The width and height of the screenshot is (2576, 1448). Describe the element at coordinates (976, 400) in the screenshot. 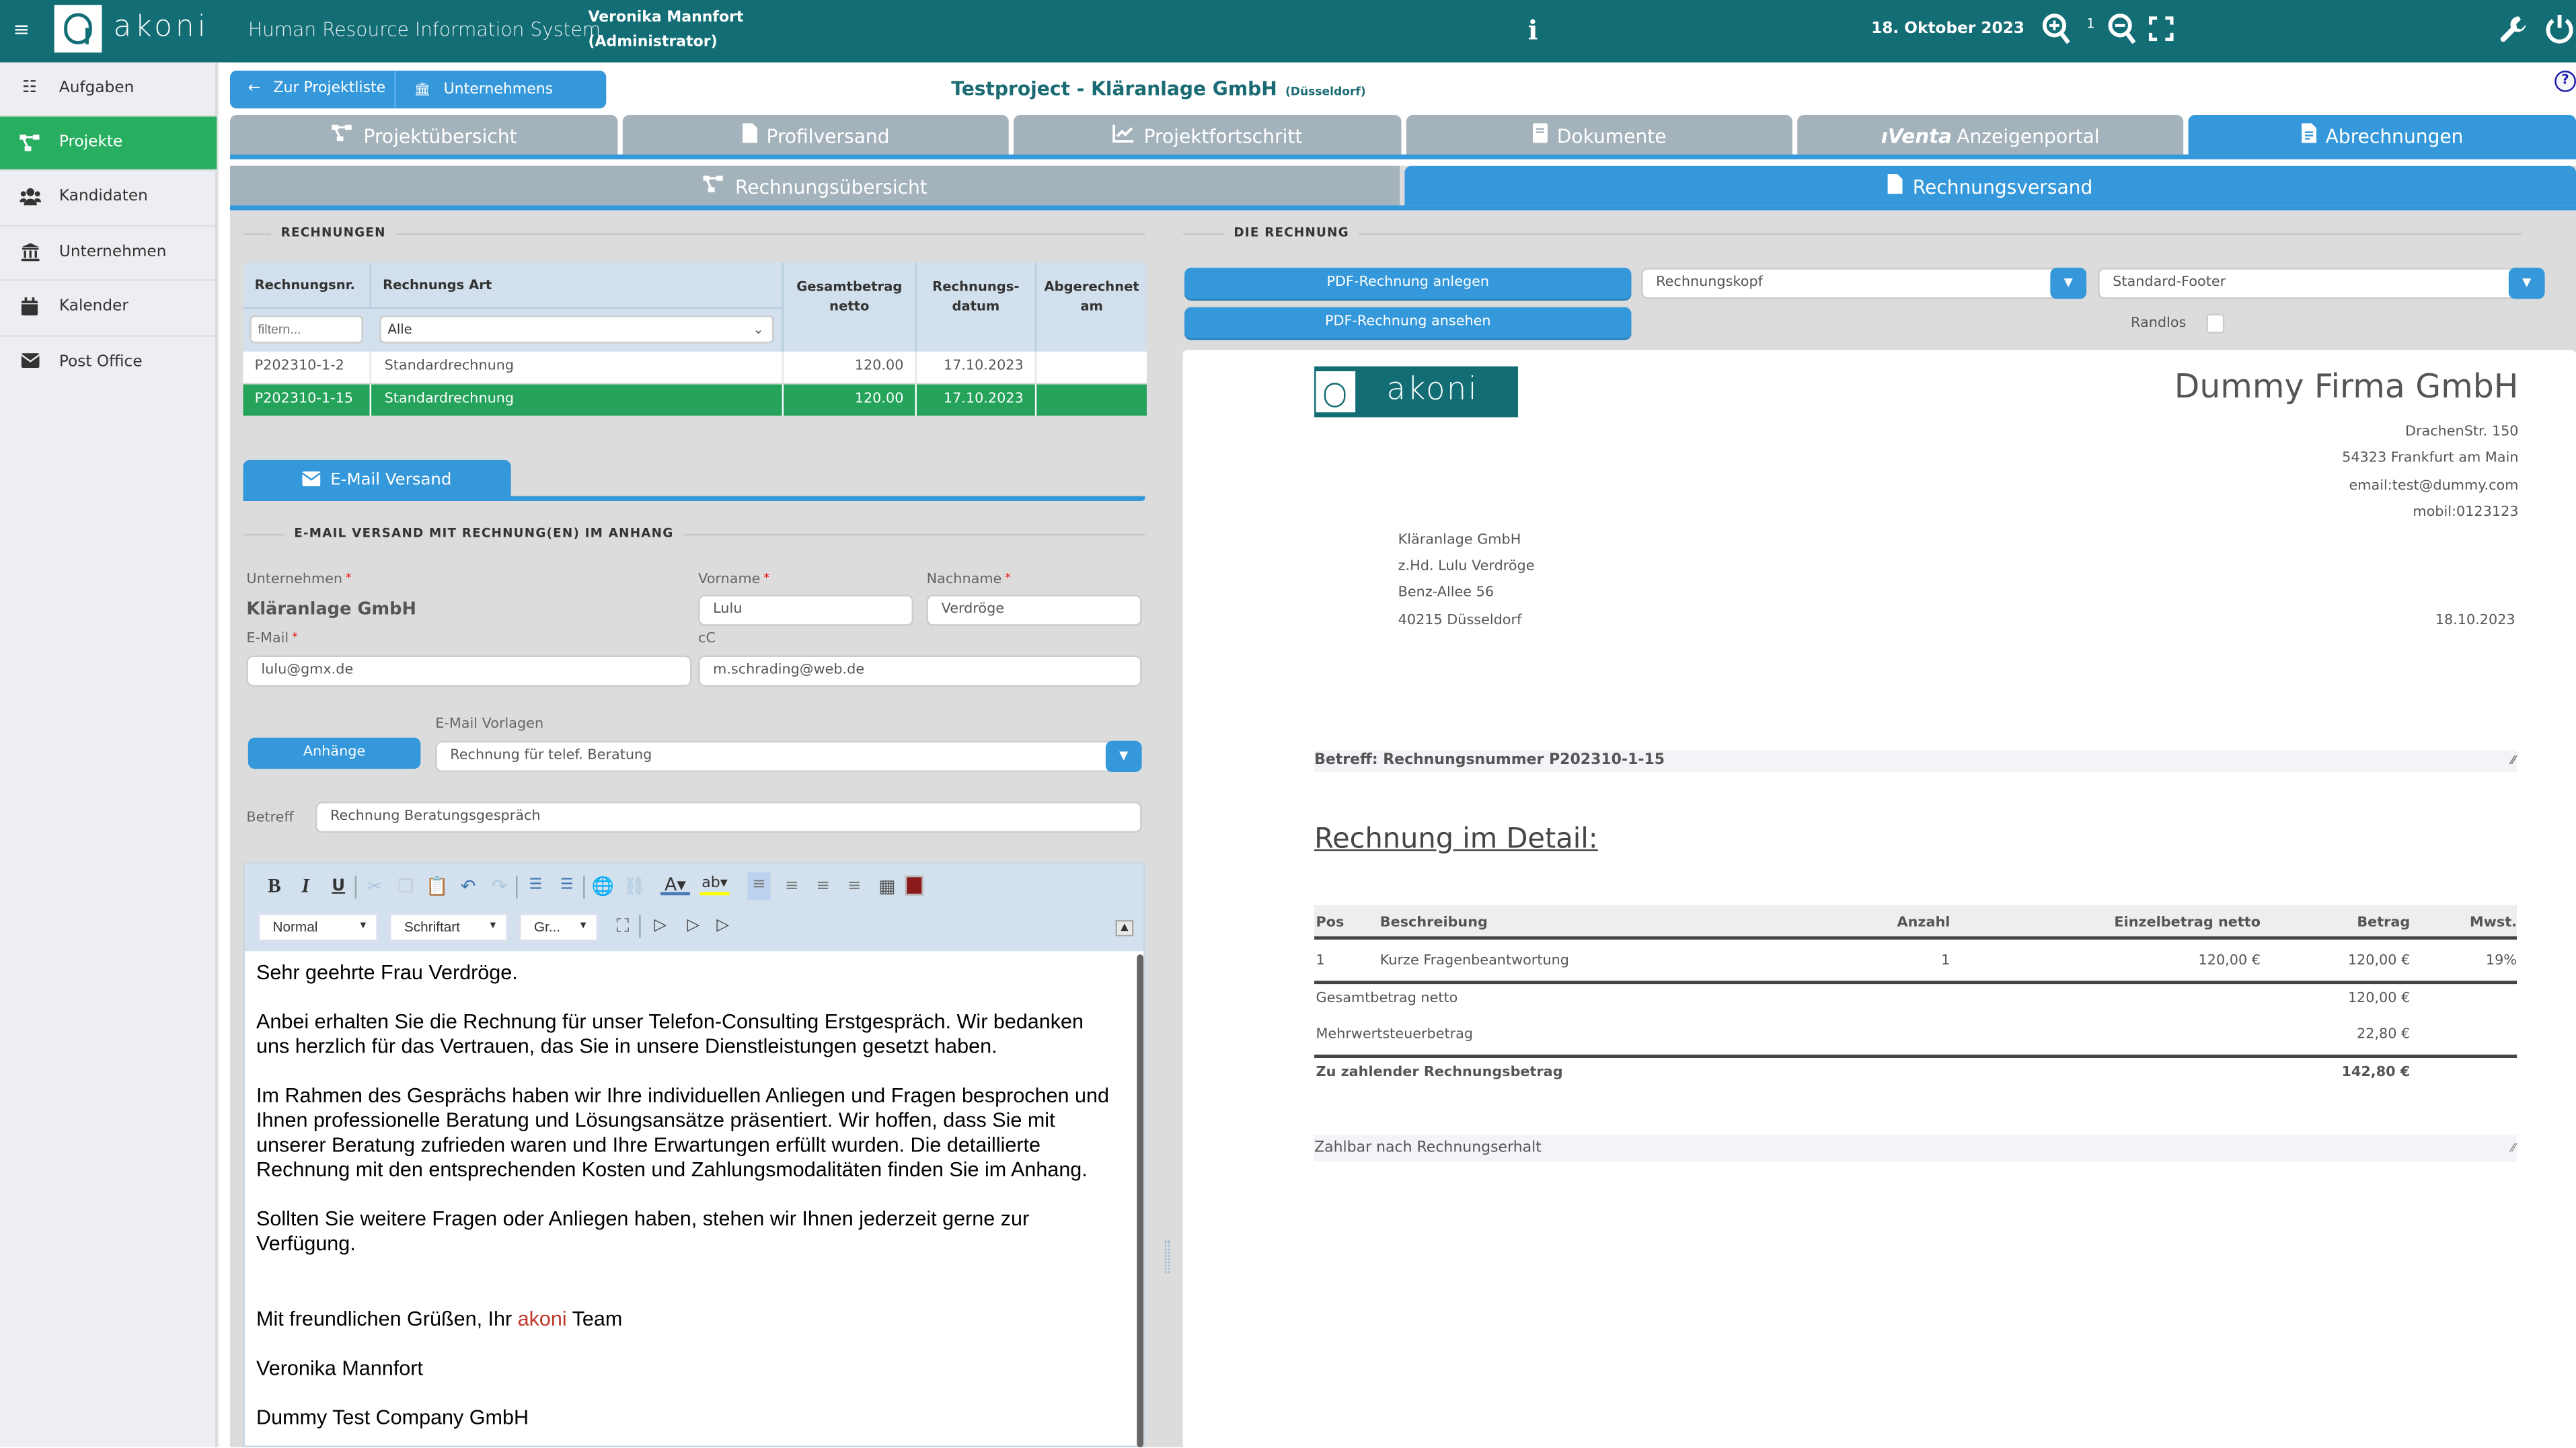

I see `cell-datum: 17.10.2023` at that location.